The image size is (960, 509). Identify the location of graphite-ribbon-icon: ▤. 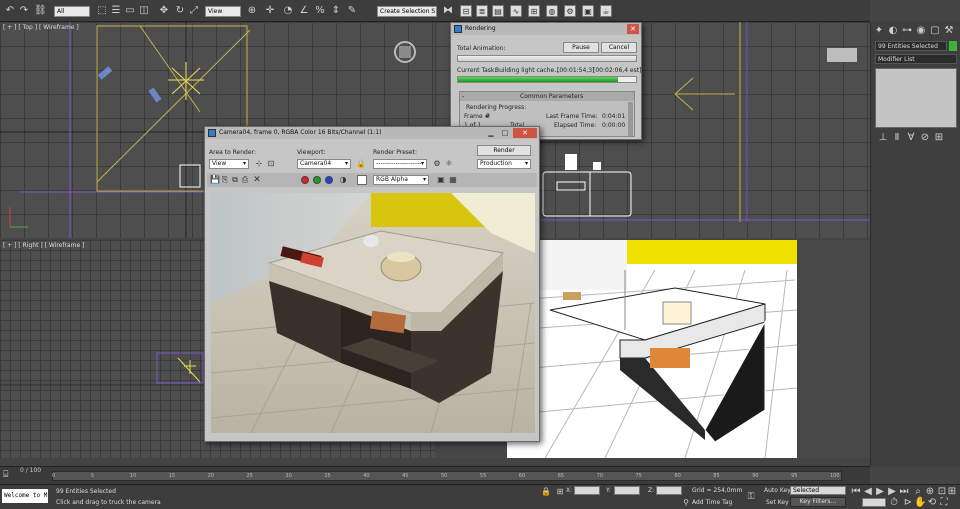
(498, 11).